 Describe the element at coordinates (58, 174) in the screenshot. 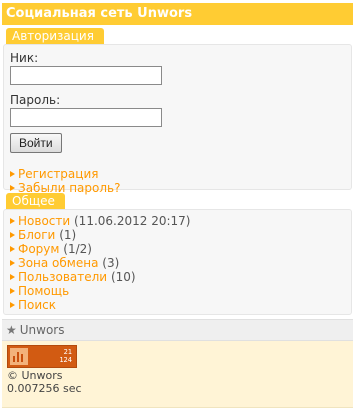

I see `register-link: Регистрация` at that location.